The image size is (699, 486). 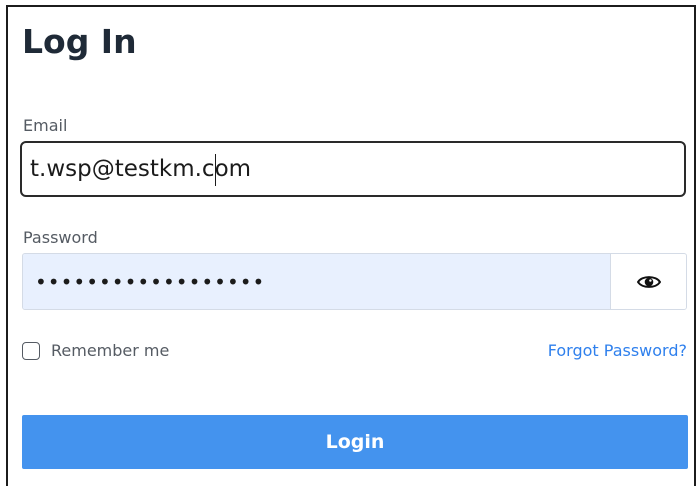 What do you see at coordinates (45, 125) in the screenshot?
I see `email-label: Email` at bounding box center [45, 125].